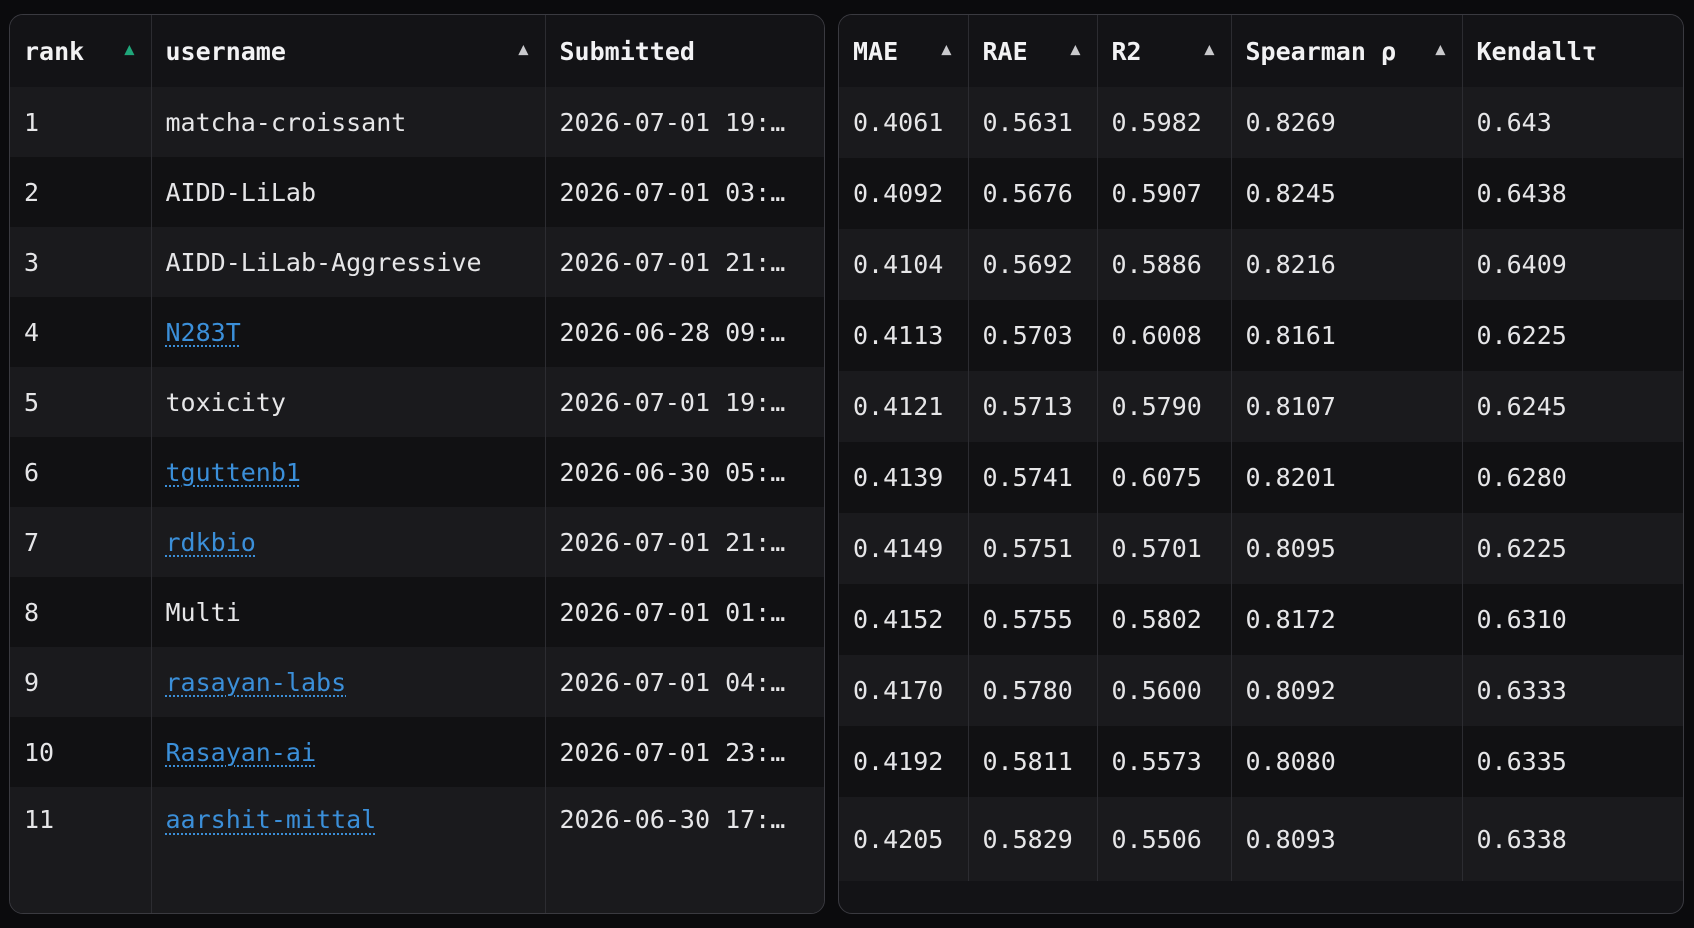  I want to click on r2-cell: 0.5600, so click(1163, 690).